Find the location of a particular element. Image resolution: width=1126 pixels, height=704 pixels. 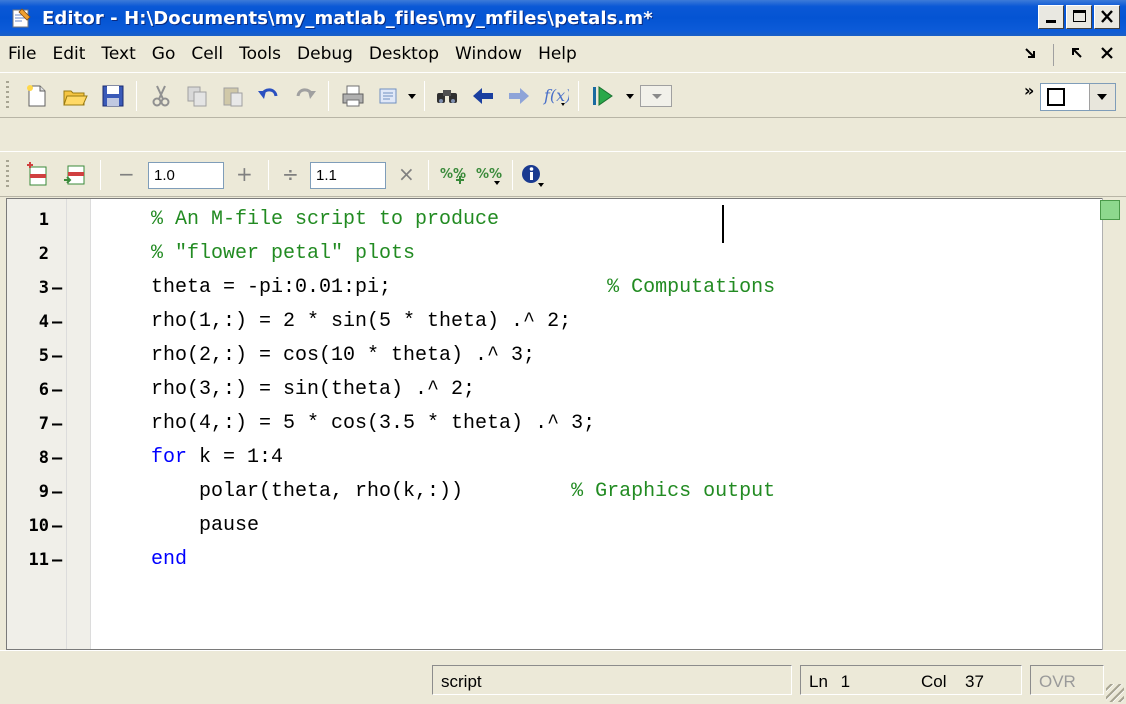

decrement-button: − is located at coordinates (126, 174).